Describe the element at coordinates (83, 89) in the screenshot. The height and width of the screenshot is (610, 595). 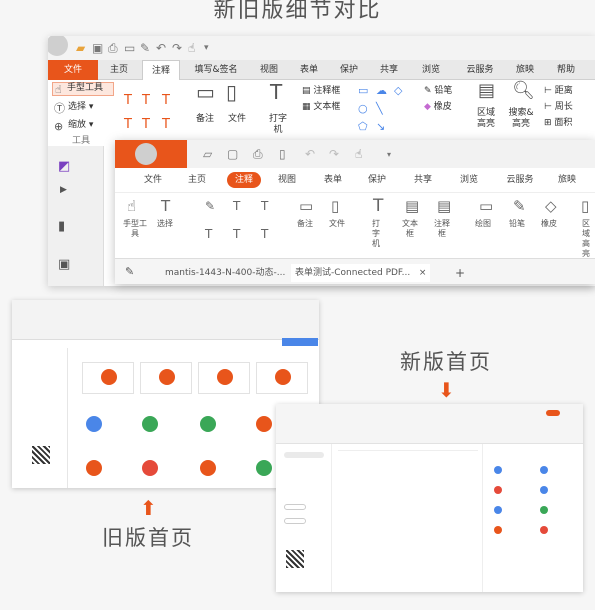
I see `hand-tool-button: ☝ 手型工具` at that location.